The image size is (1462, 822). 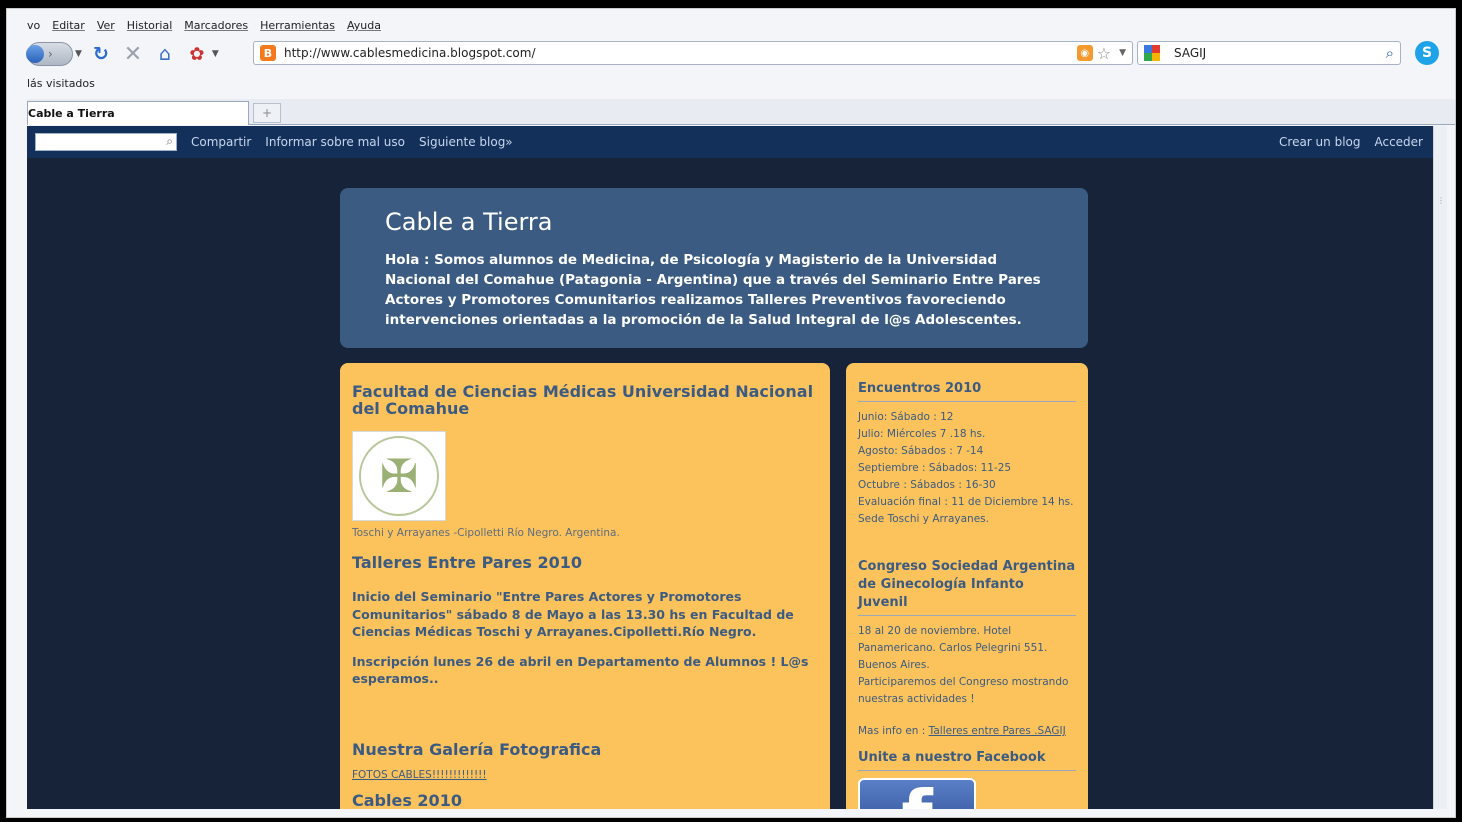 What do you see at coordinates (197, 54) in the screenshot?
I see `addon-icon: ✿` at bounding box center [197, 54].